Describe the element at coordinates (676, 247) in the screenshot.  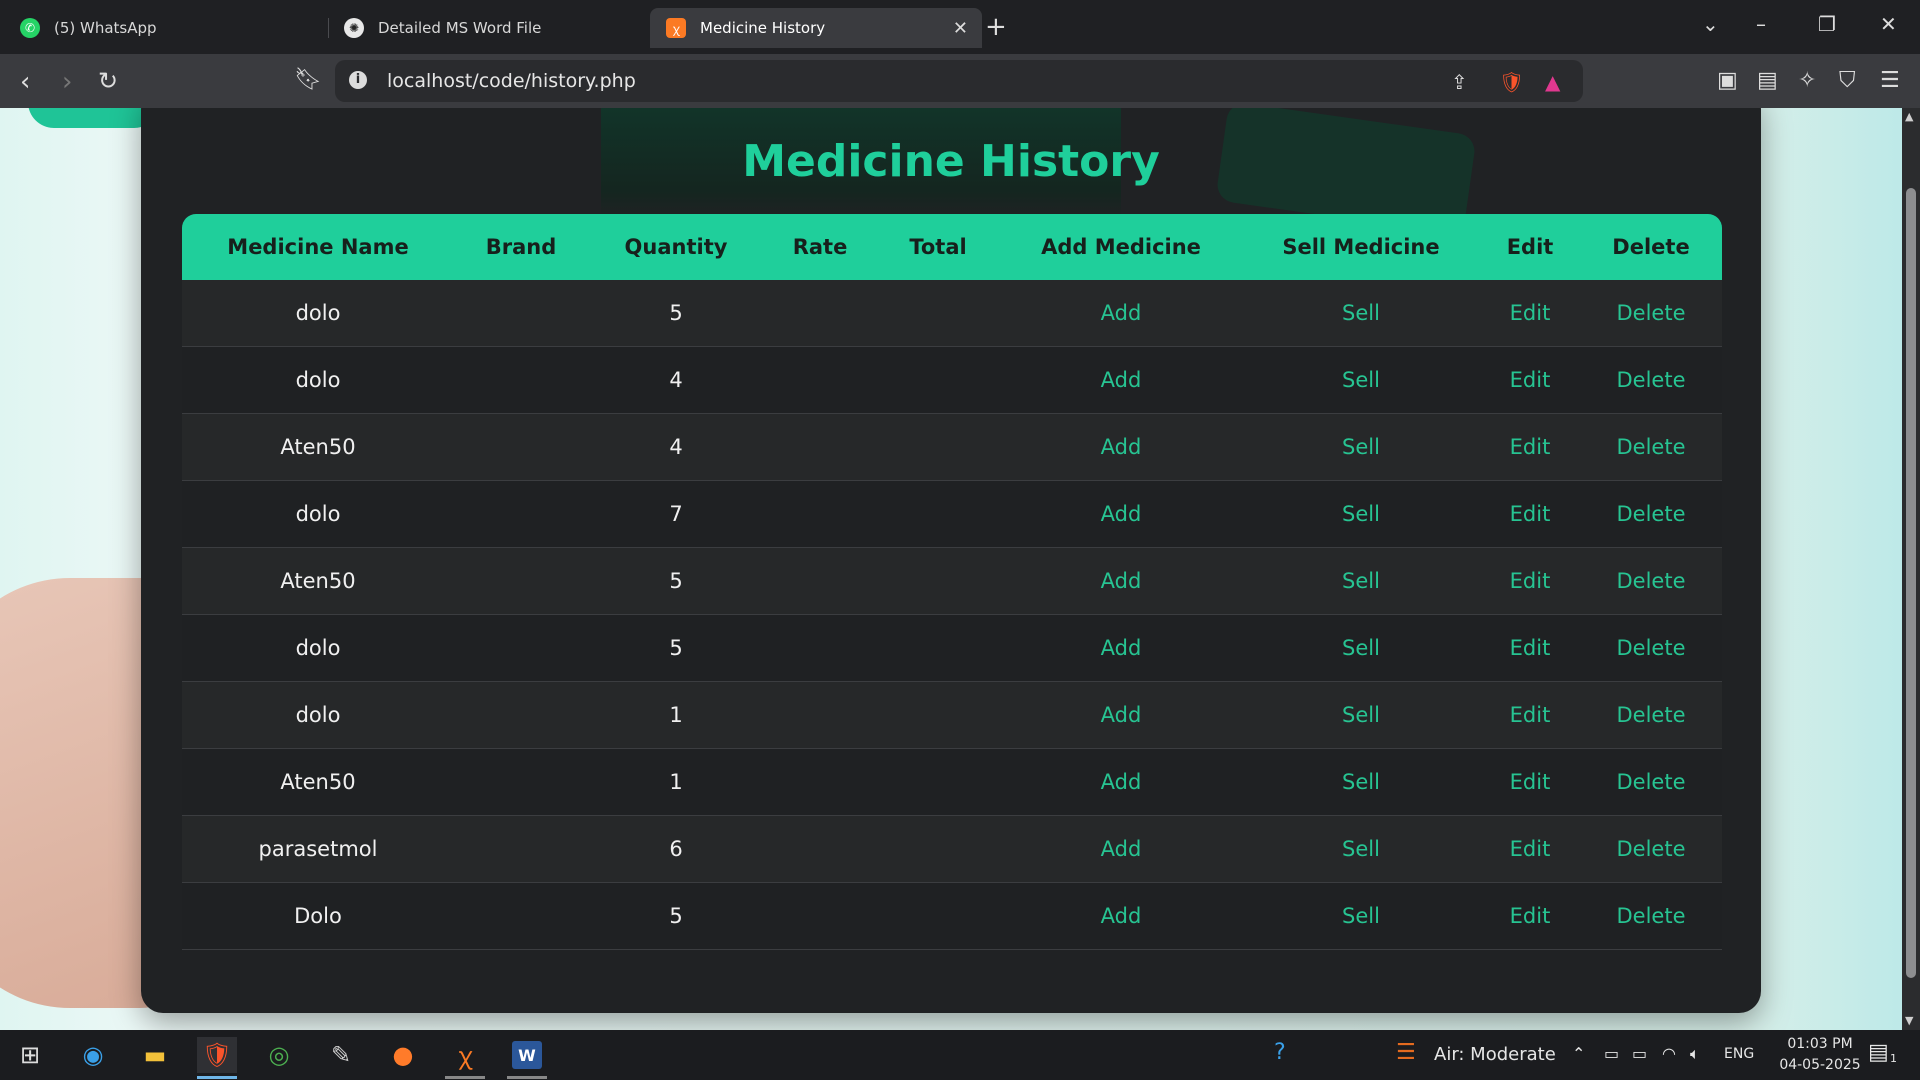
I see `column-header: Quantity` at that location.